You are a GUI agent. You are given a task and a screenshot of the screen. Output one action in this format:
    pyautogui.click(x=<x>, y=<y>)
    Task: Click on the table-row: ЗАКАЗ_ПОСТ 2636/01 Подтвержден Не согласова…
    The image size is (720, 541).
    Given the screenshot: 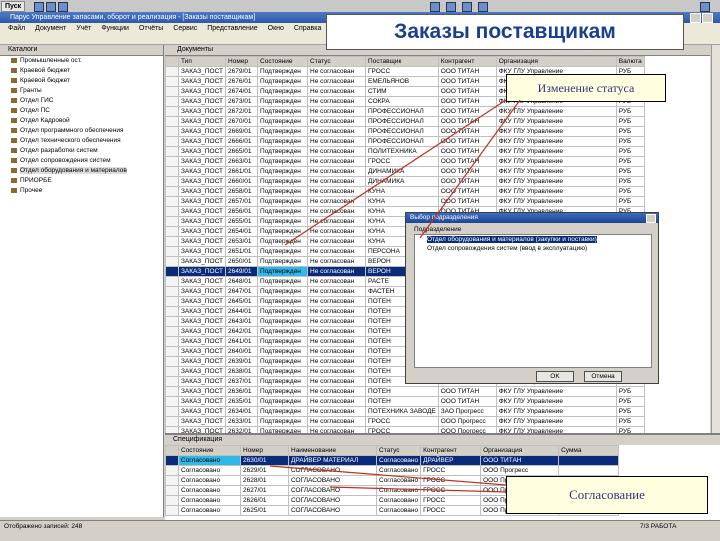 What is the action you would take?
    pyautogui.click(x=405, y=391)
    